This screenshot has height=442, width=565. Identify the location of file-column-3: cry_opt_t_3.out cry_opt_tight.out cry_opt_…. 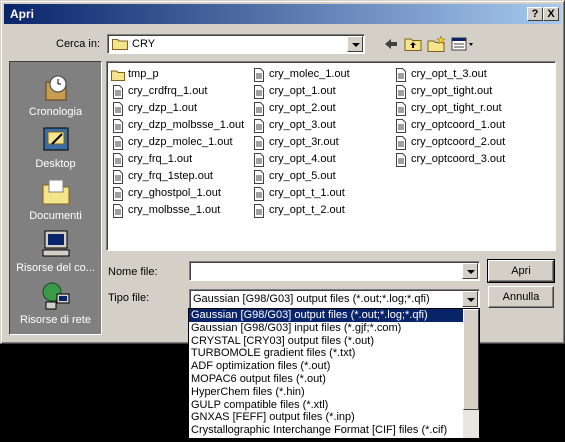
(448, 117).